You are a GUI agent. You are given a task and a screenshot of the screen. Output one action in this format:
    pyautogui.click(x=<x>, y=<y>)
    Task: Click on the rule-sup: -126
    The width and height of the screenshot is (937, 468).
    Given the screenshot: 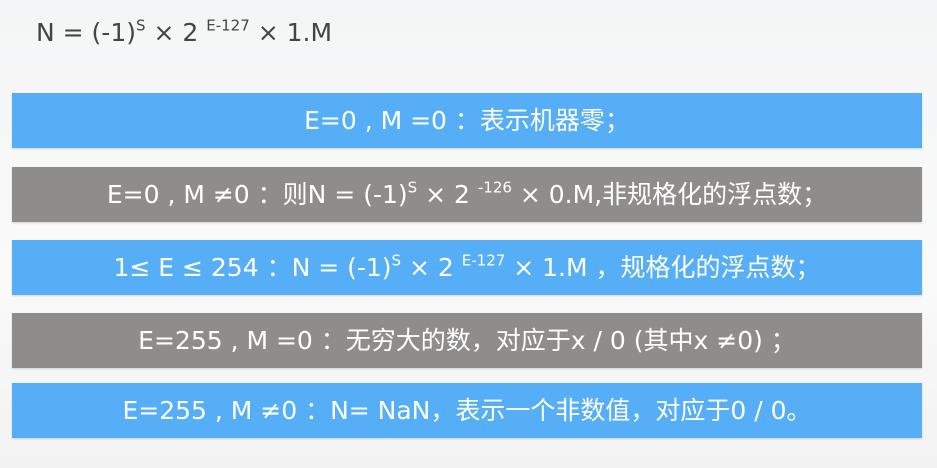 What is the action you would take?
    pyautogui.click(x=494, y=187)
    